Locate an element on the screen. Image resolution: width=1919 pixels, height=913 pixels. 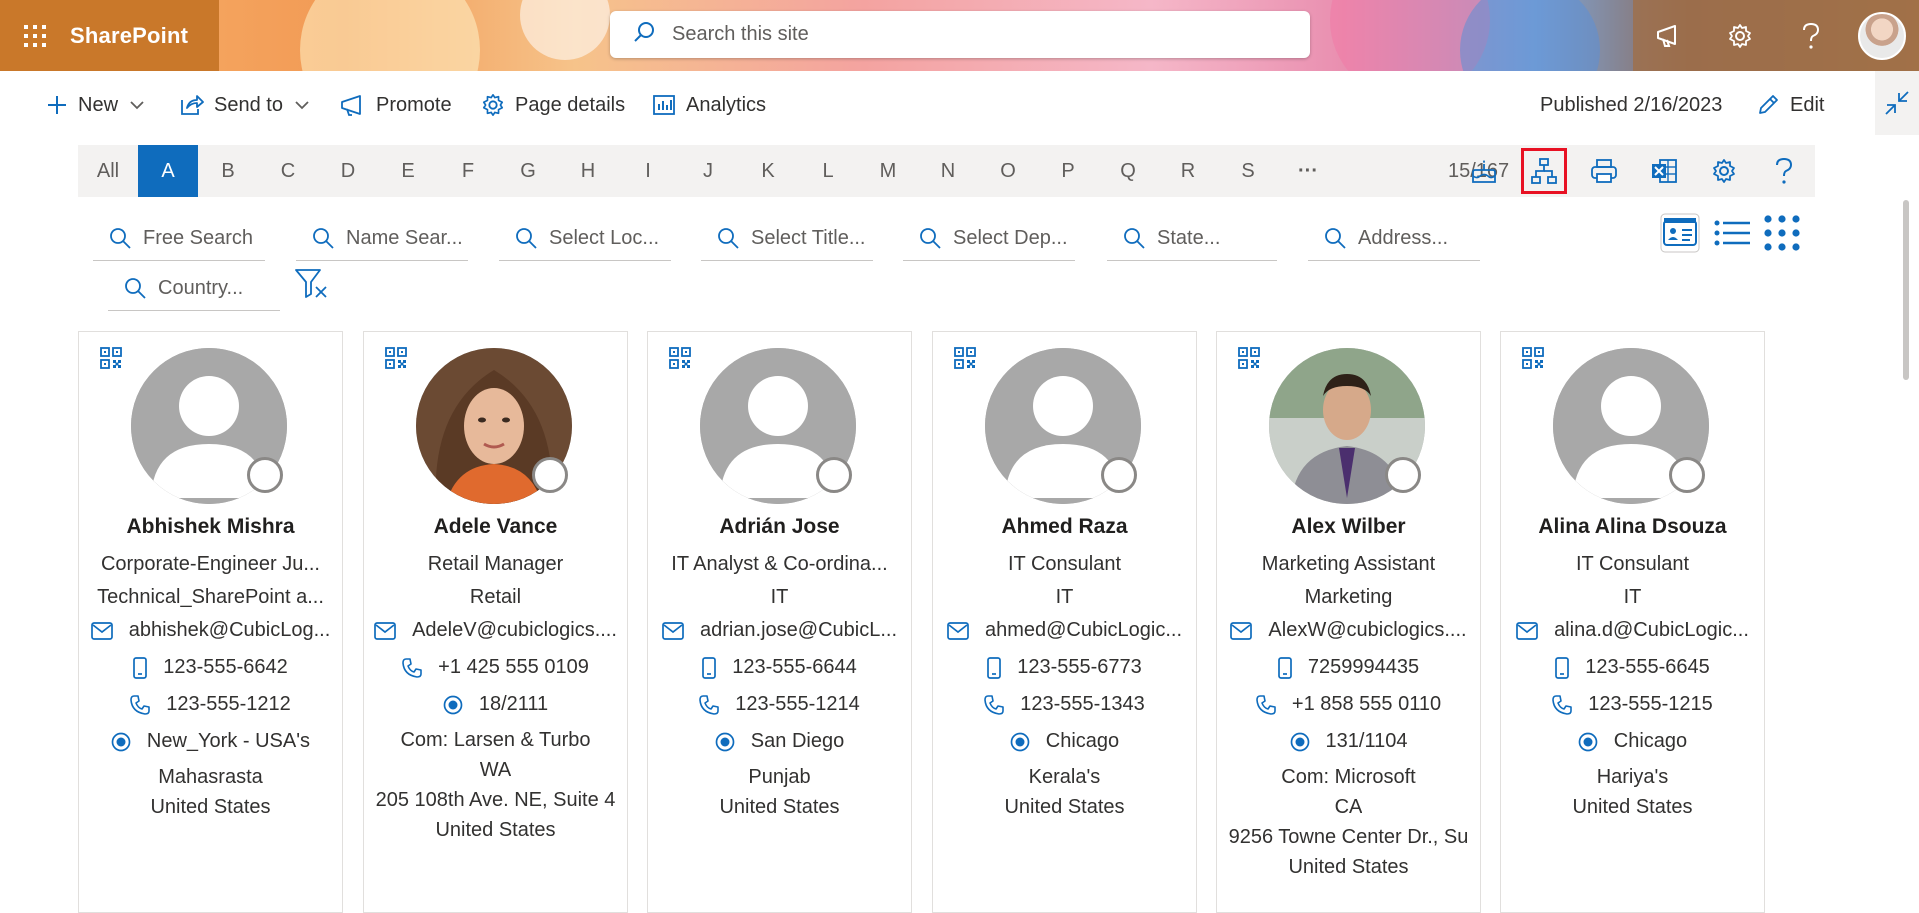
edit-button: Edit is located at coordinates (1790, 105).